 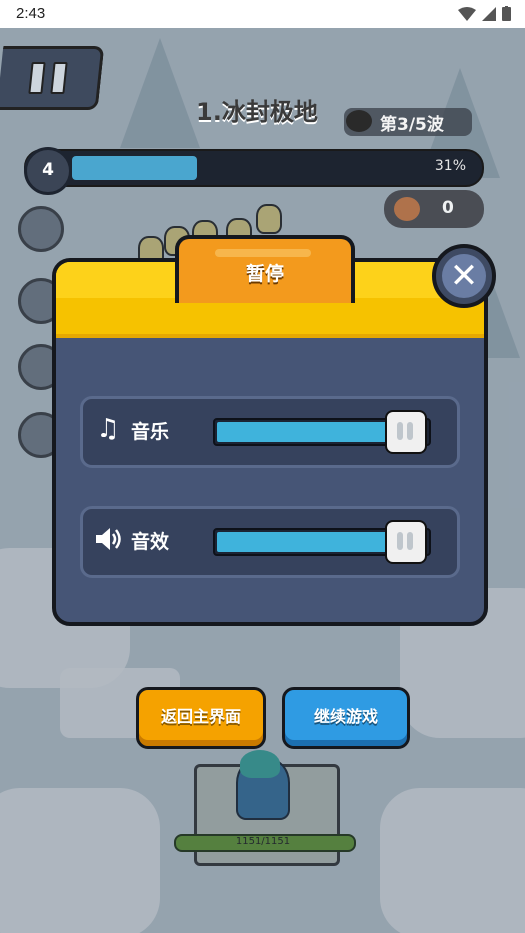 I want to click on wave-counter: 第3/5波, so click(x=412, y=125).